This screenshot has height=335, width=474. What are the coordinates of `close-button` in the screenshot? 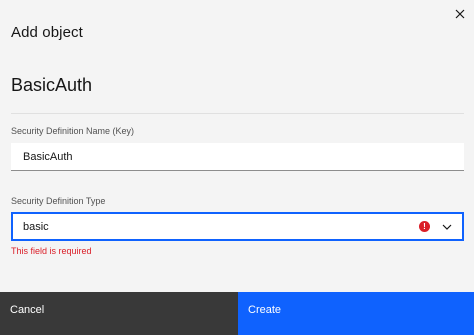 It's located at (460, 15).